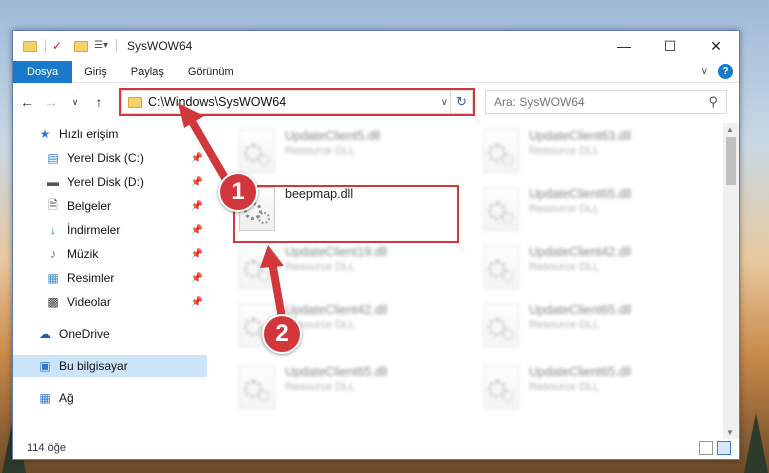 The height and width of the screenshot is (473, 769). I want to click on documents-icon: 🗎, so click(53, 204).